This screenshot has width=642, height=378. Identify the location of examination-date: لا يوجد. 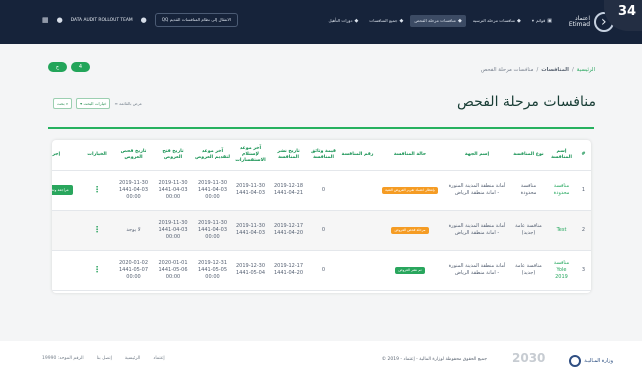
(133, 230).